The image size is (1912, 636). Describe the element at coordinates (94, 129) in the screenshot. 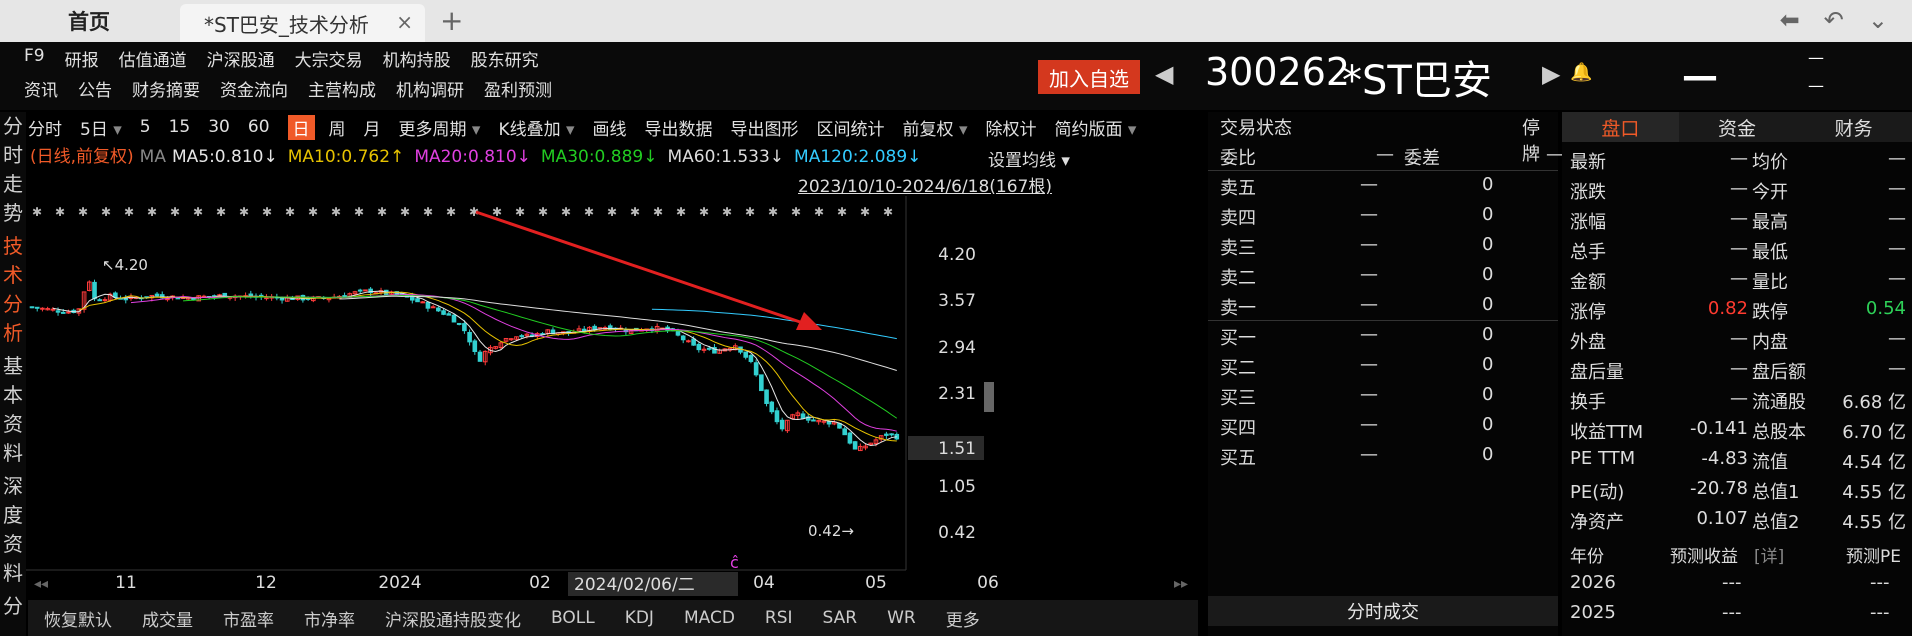

I see `chart-tool-label: 5日` at that location.